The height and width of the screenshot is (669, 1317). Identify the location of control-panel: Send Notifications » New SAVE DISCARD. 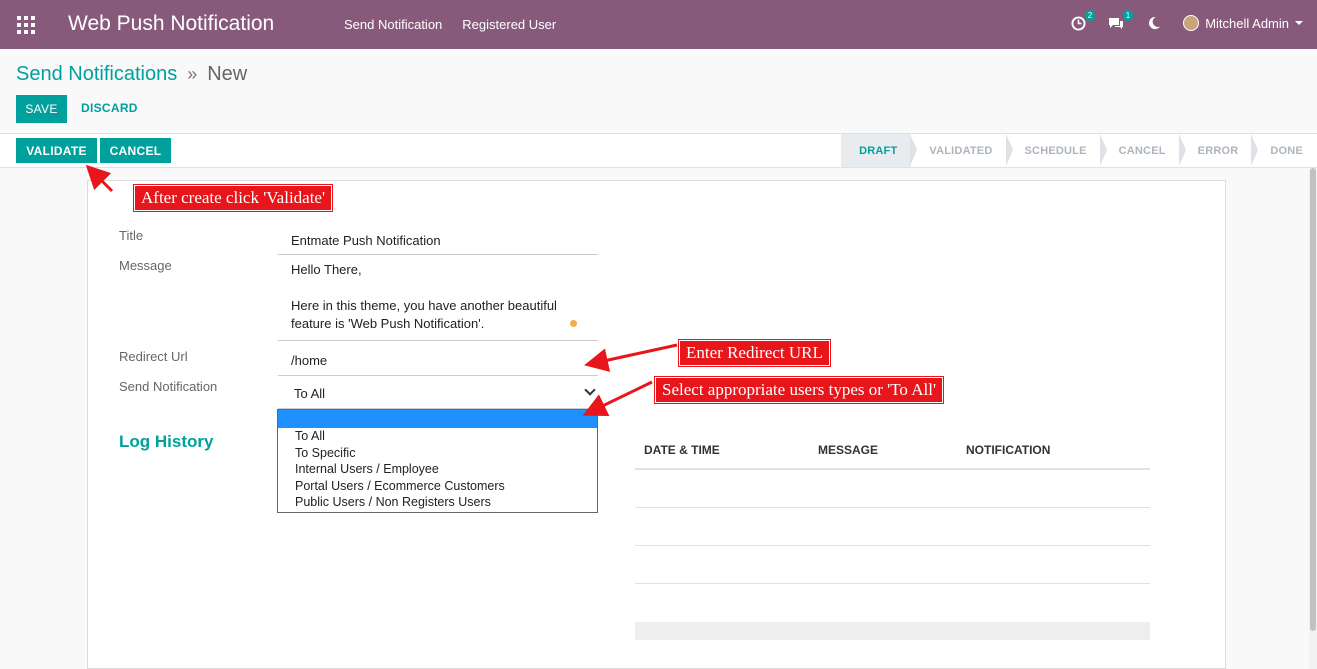
(658, 91).